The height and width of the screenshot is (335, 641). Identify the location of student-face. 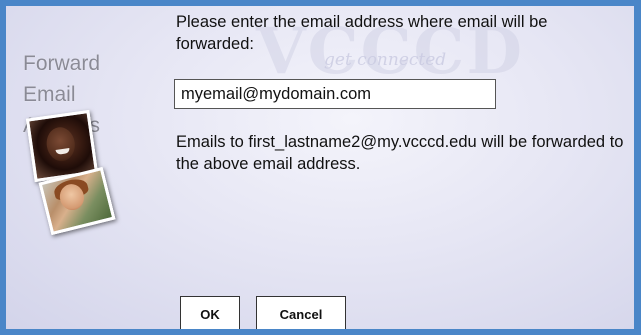
(60, 144).